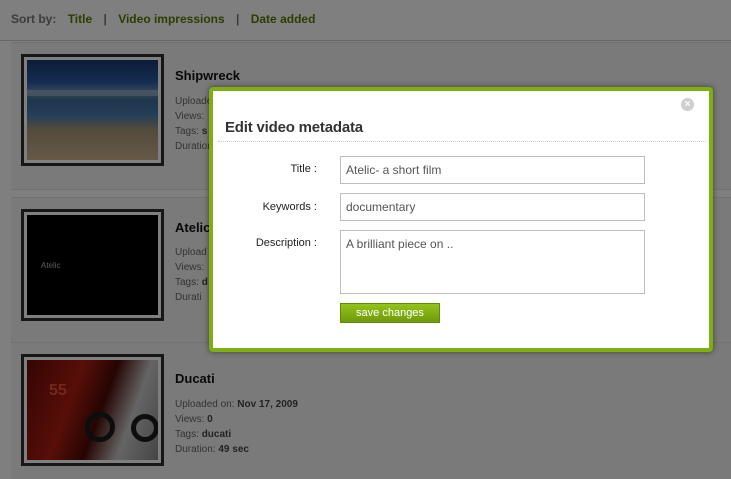  I want to click on description-textarea: A brilliant piece on .., so click(492, 262).